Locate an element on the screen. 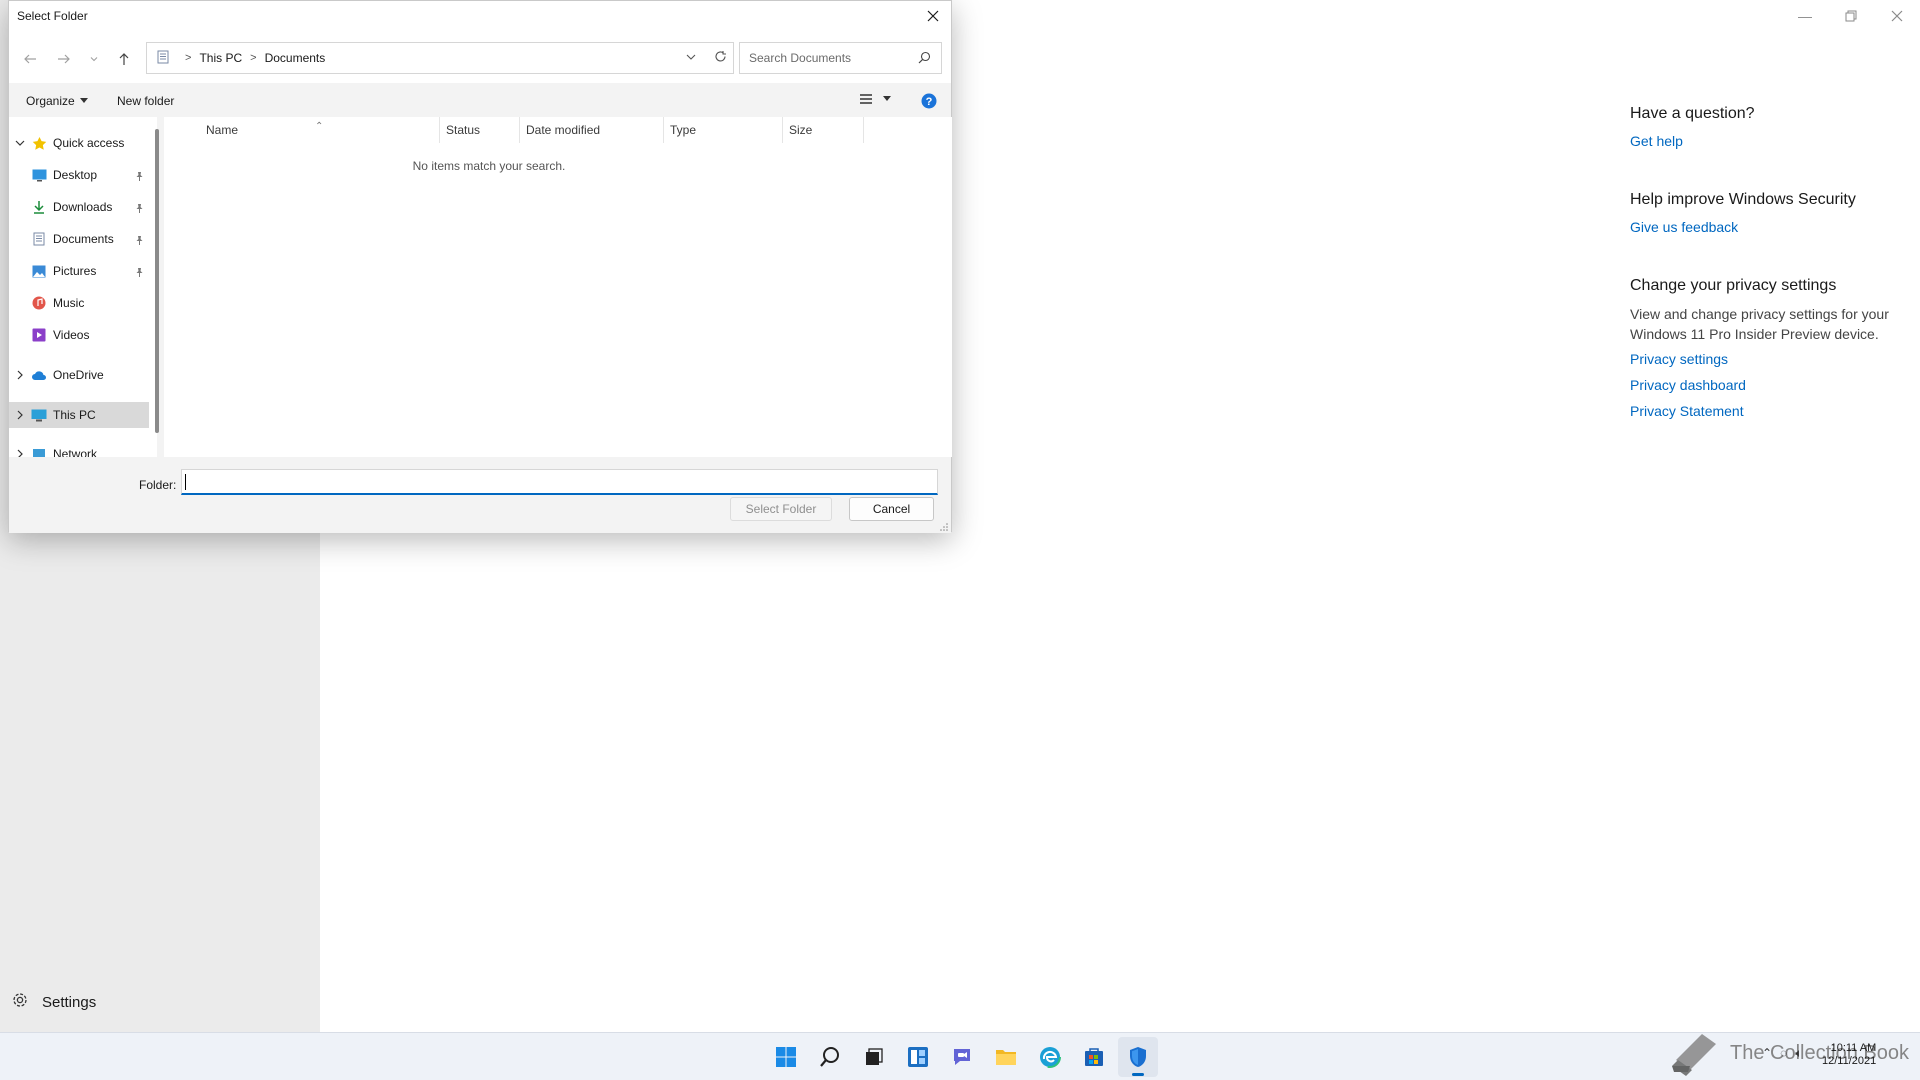 The image size is (1920, 1080). music-icon is located at coordinates (39, 303).